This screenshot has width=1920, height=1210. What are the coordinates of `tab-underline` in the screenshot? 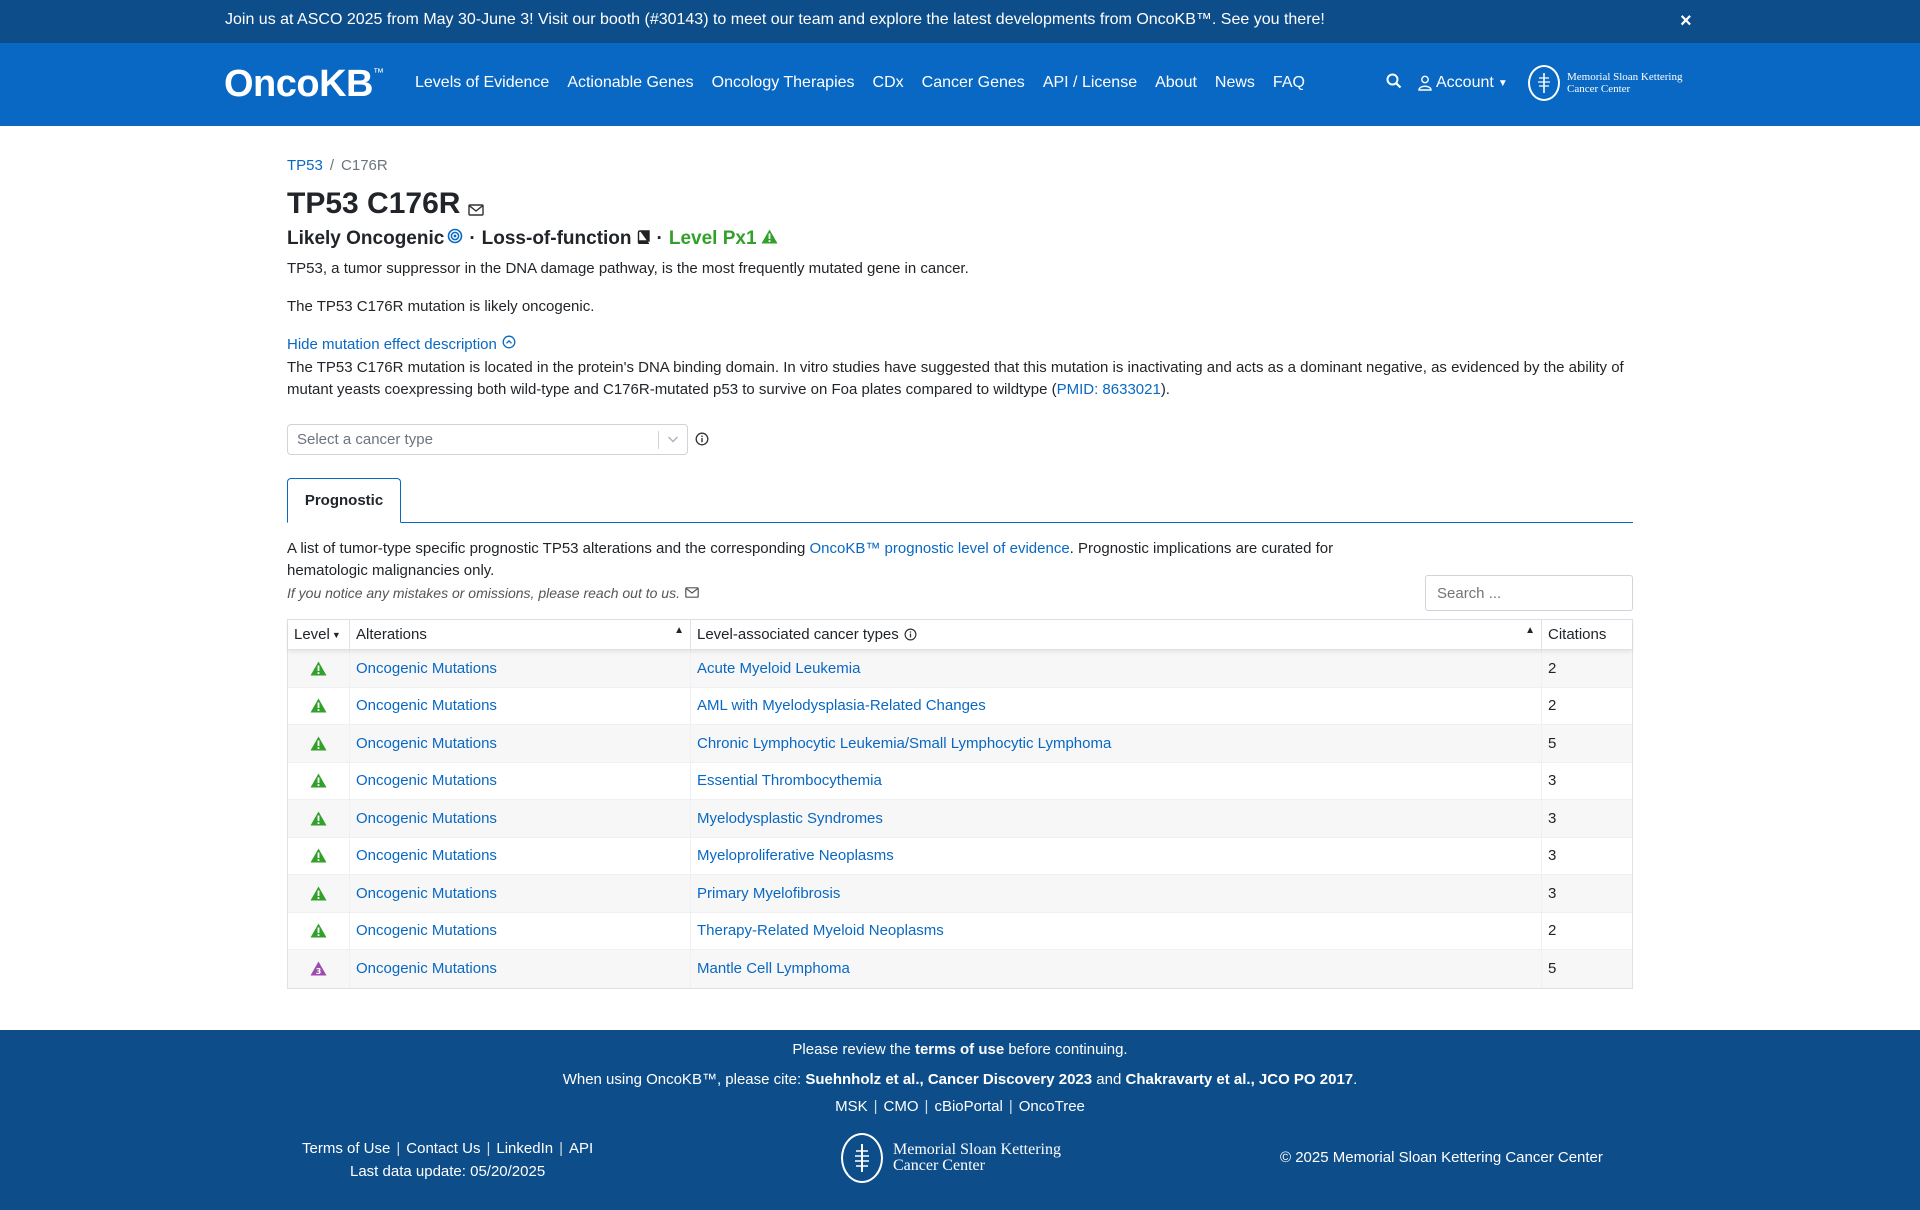 It's located at (960, 522).